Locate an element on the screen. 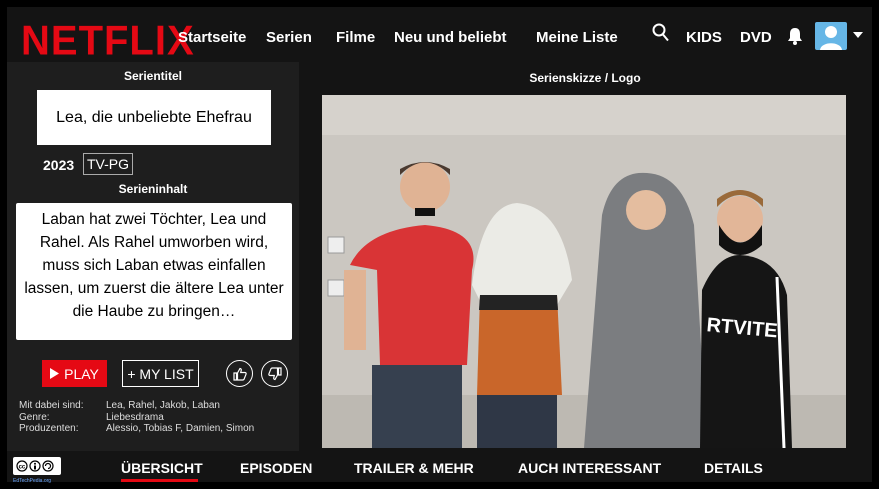  nav-dvd: DVD is located at coordinates (756, 37).